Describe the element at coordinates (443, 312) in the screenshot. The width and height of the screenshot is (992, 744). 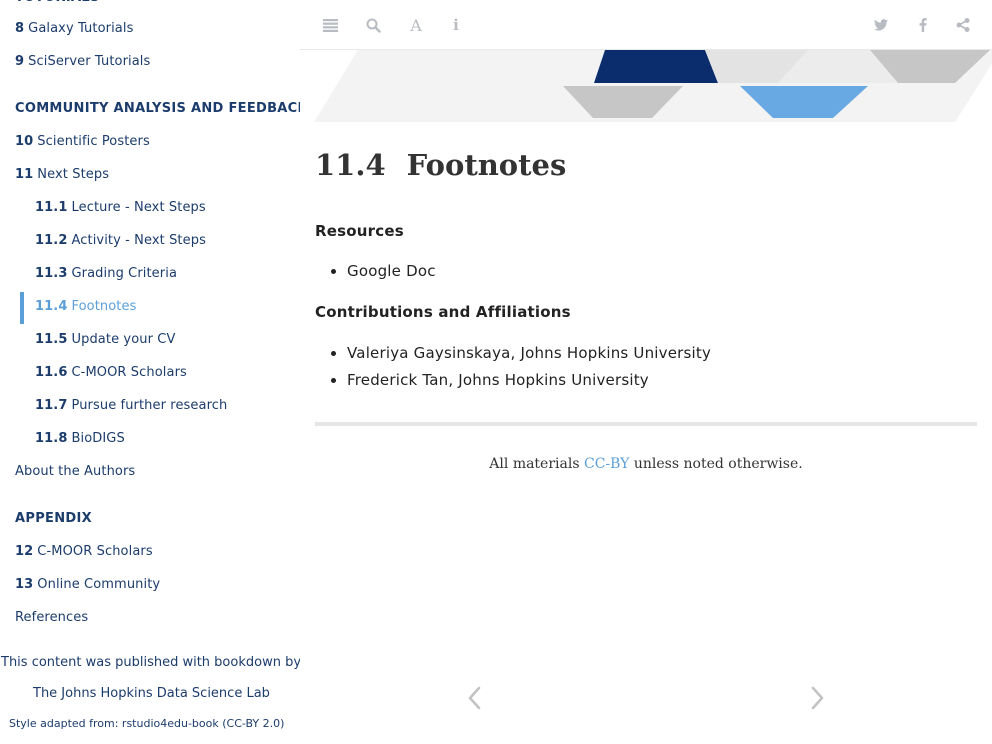
I see `contributions-heading: Contributions and Affiliations` at that location.